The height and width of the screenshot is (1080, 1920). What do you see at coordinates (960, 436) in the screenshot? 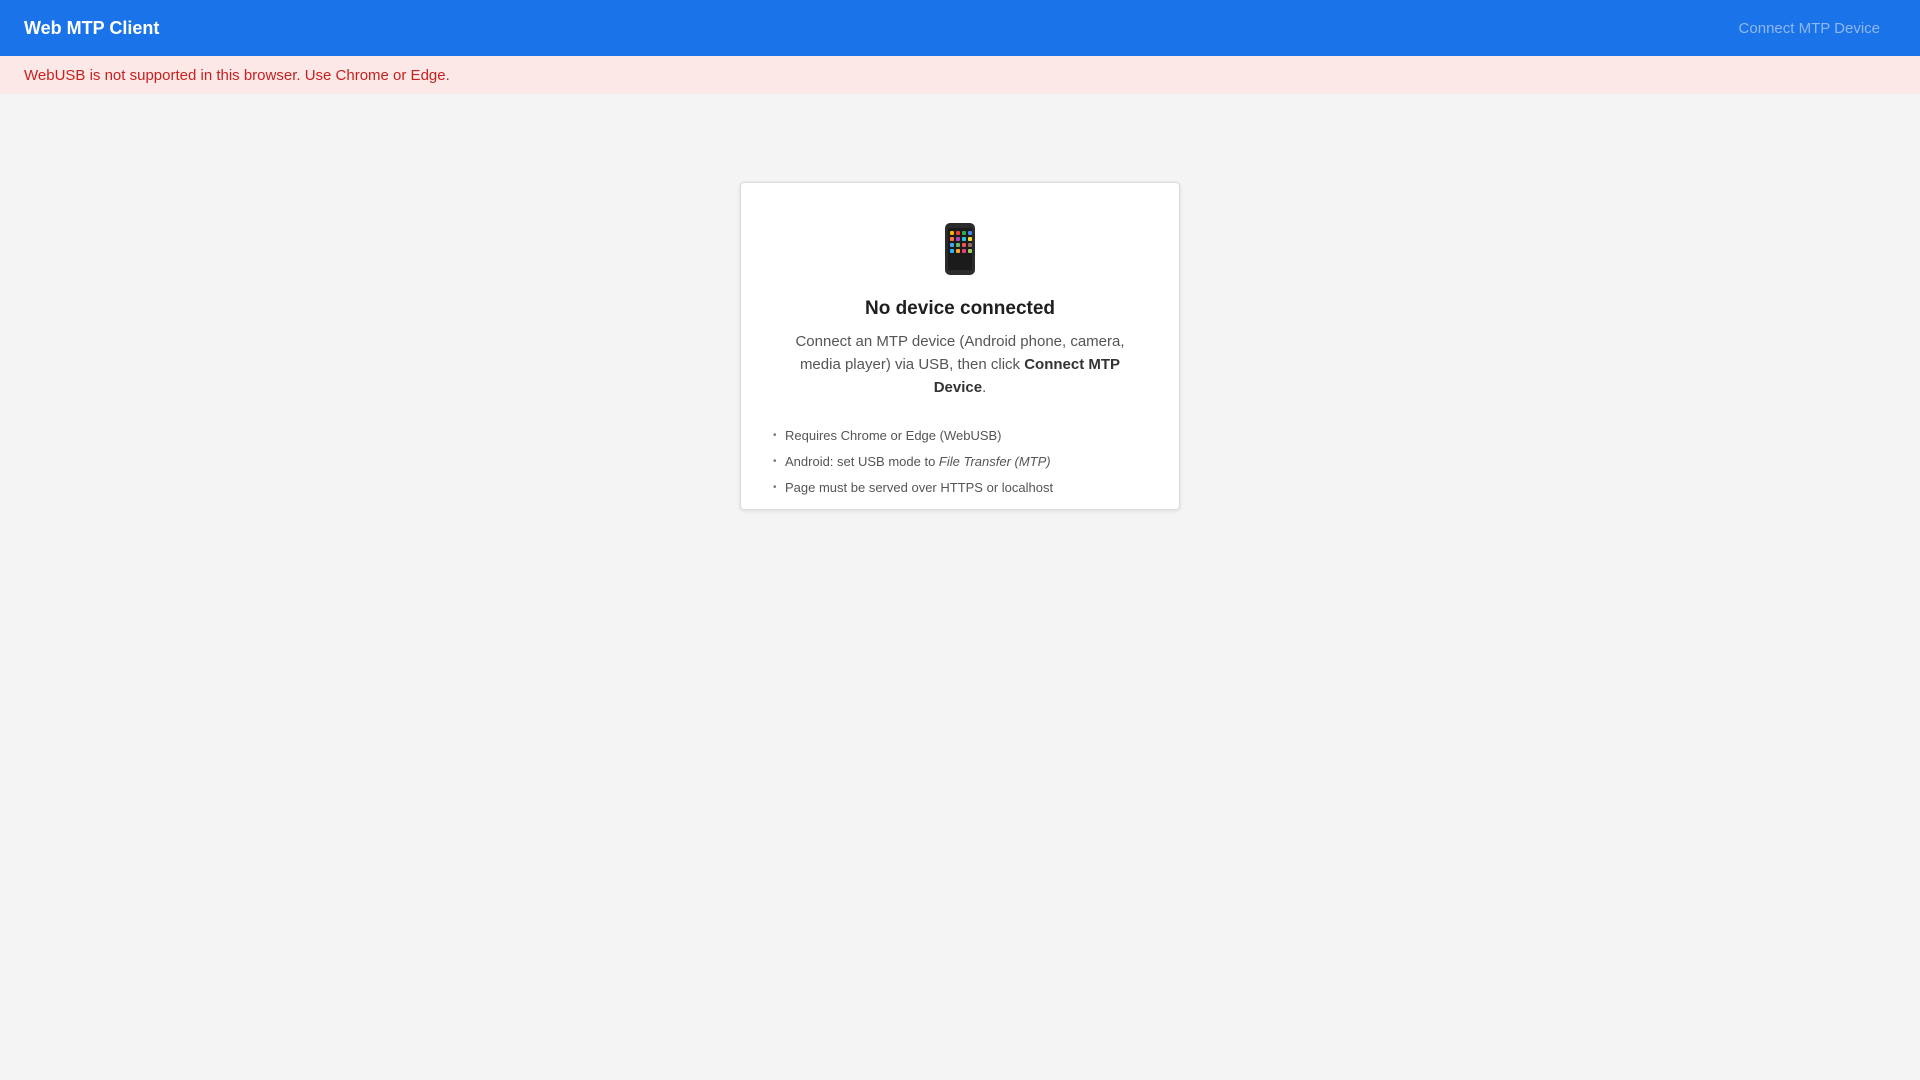
I see `requirement-item: Requires Chrome or Edge (WebUSB)` at bounding box center [960, 436].